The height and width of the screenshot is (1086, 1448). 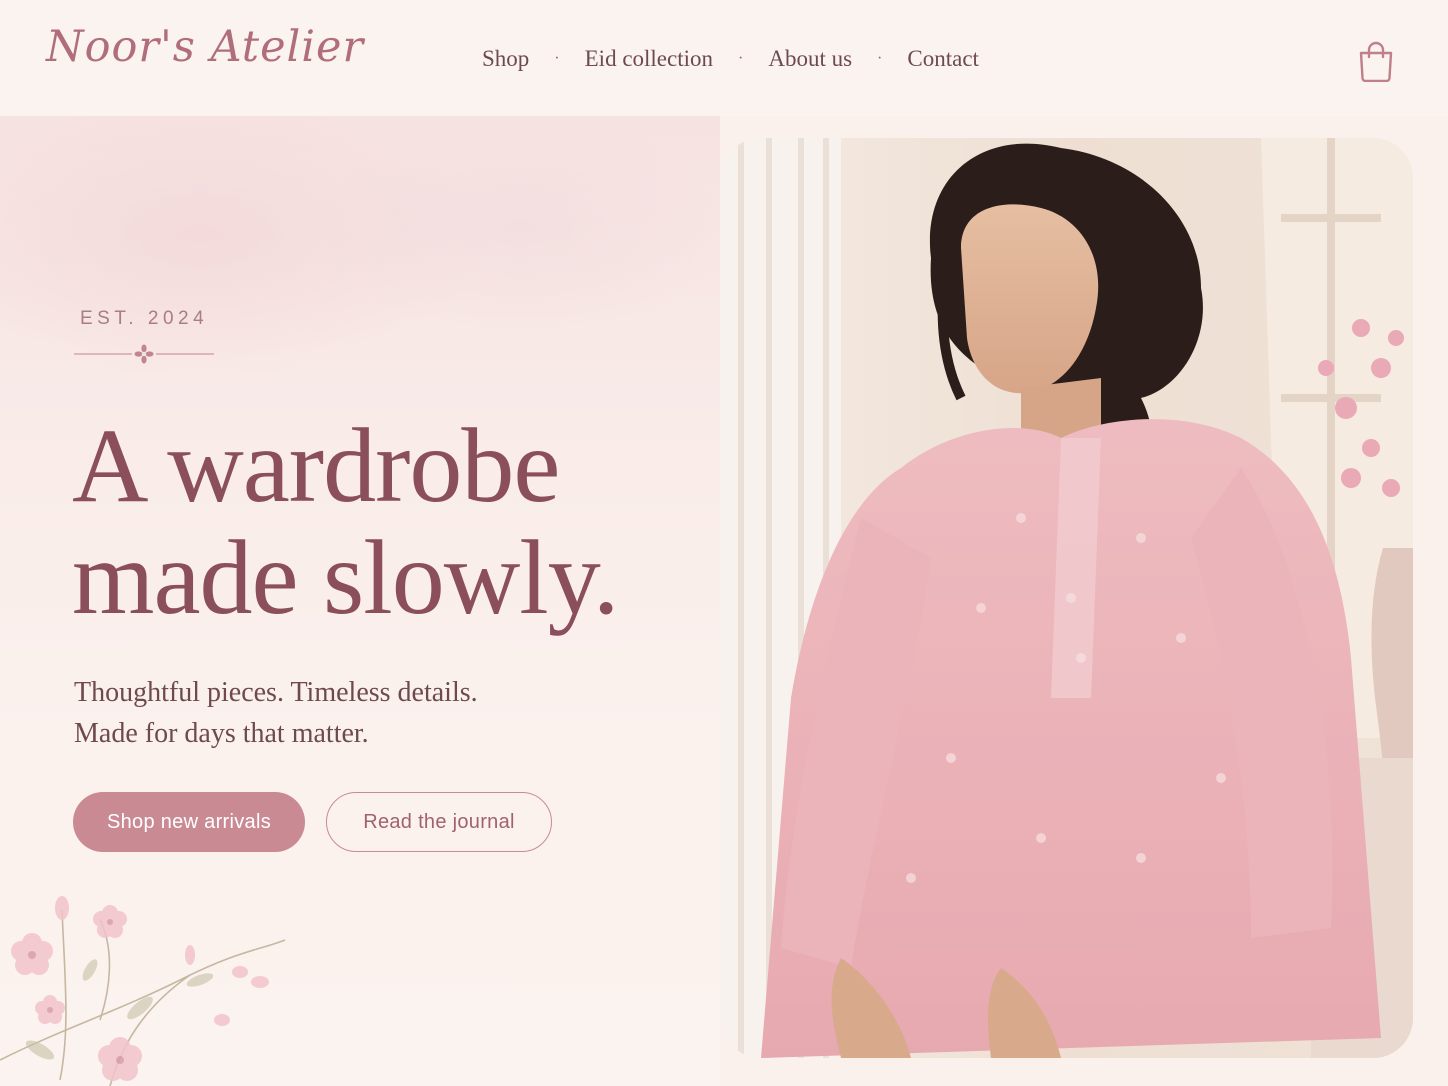 What do you see at coordinates (810, 59) in the screenshot?
I see `nav-item-about-us: About us` at bounding box center [810, 59].